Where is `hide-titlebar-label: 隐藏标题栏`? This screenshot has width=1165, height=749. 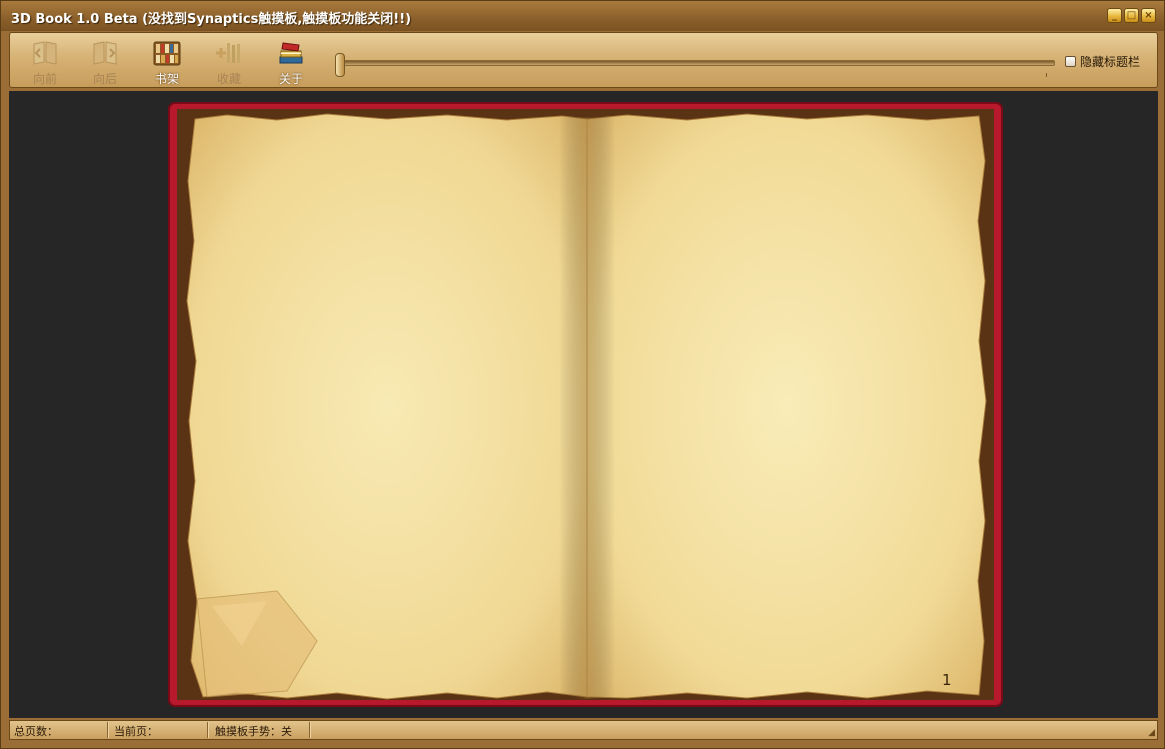 hide-titlebar-label: 隐藏标题栏 is located at coordinates (1110, 62).